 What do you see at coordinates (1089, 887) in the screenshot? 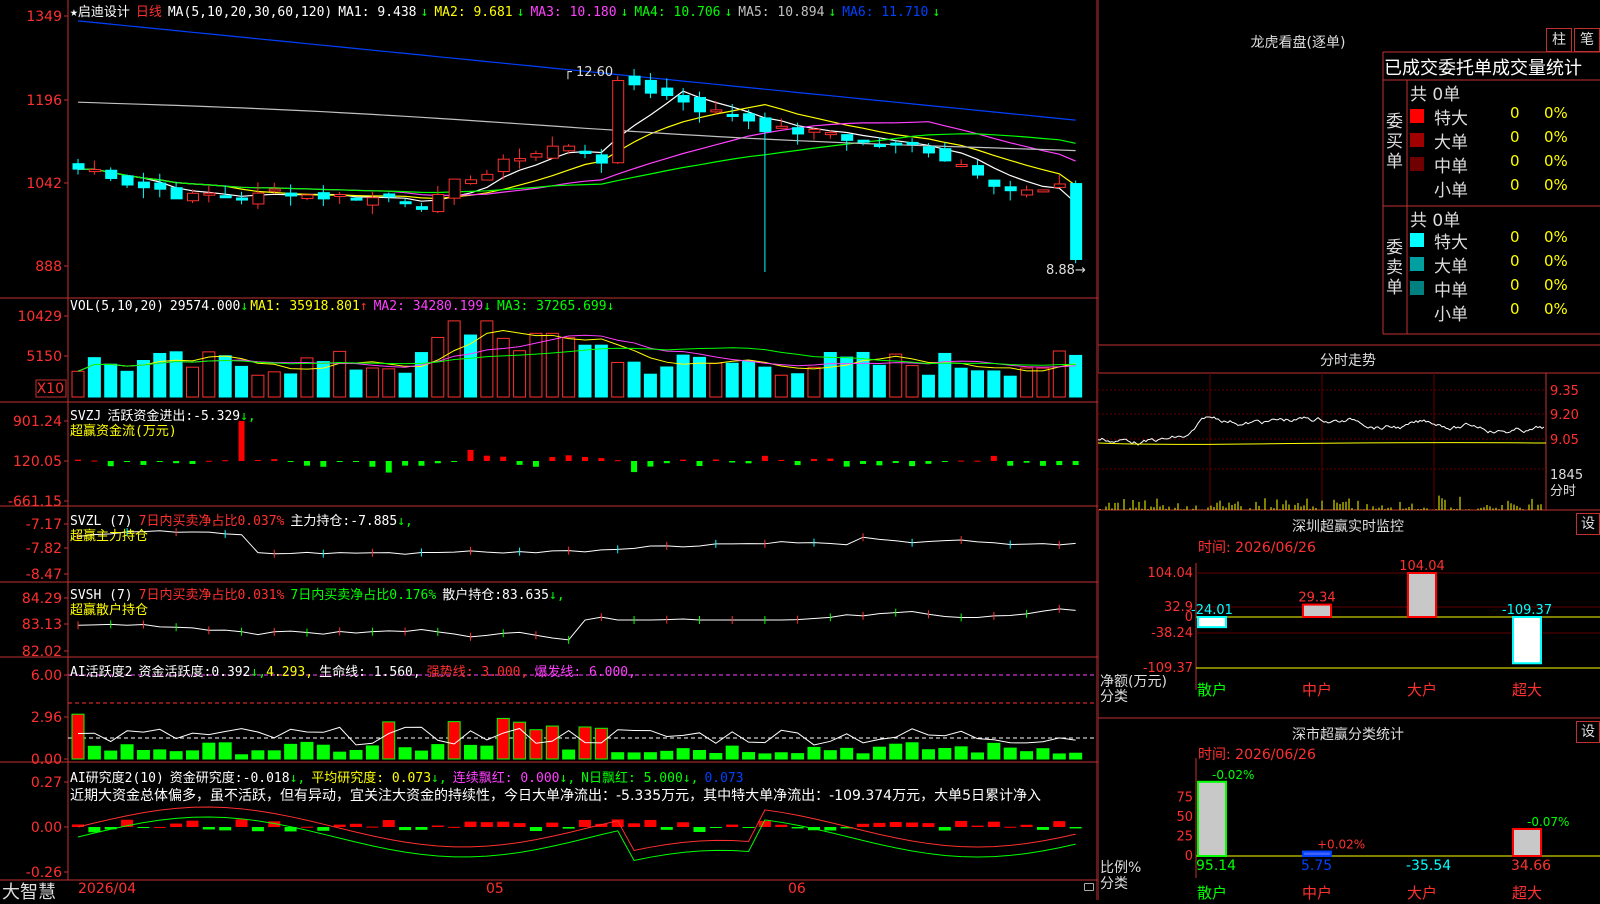
I see `lock-icon` at bounding box center [1089, 887].